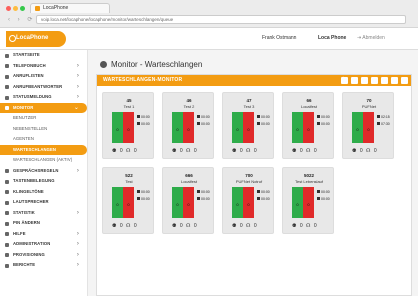  I want to click on sidebar-item-label: WARTESCHLANGEN (AKTIV), so click(43, 159).